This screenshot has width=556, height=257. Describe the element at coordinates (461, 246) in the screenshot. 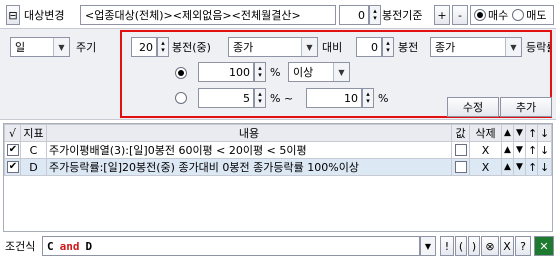

I see `open-paren-button: (` at that location.